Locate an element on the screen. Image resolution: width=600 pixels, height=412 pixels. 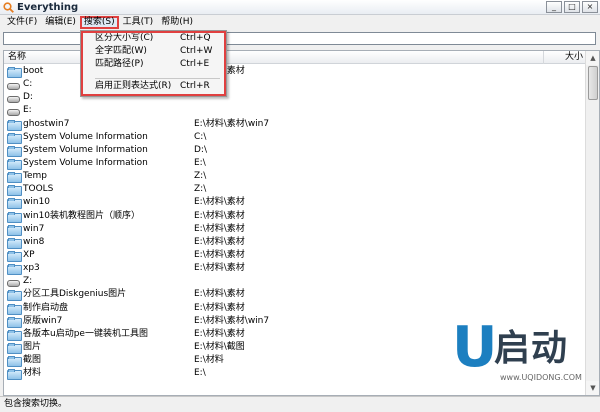
window-controls: _ □ × is located at coordinates (572, 7).